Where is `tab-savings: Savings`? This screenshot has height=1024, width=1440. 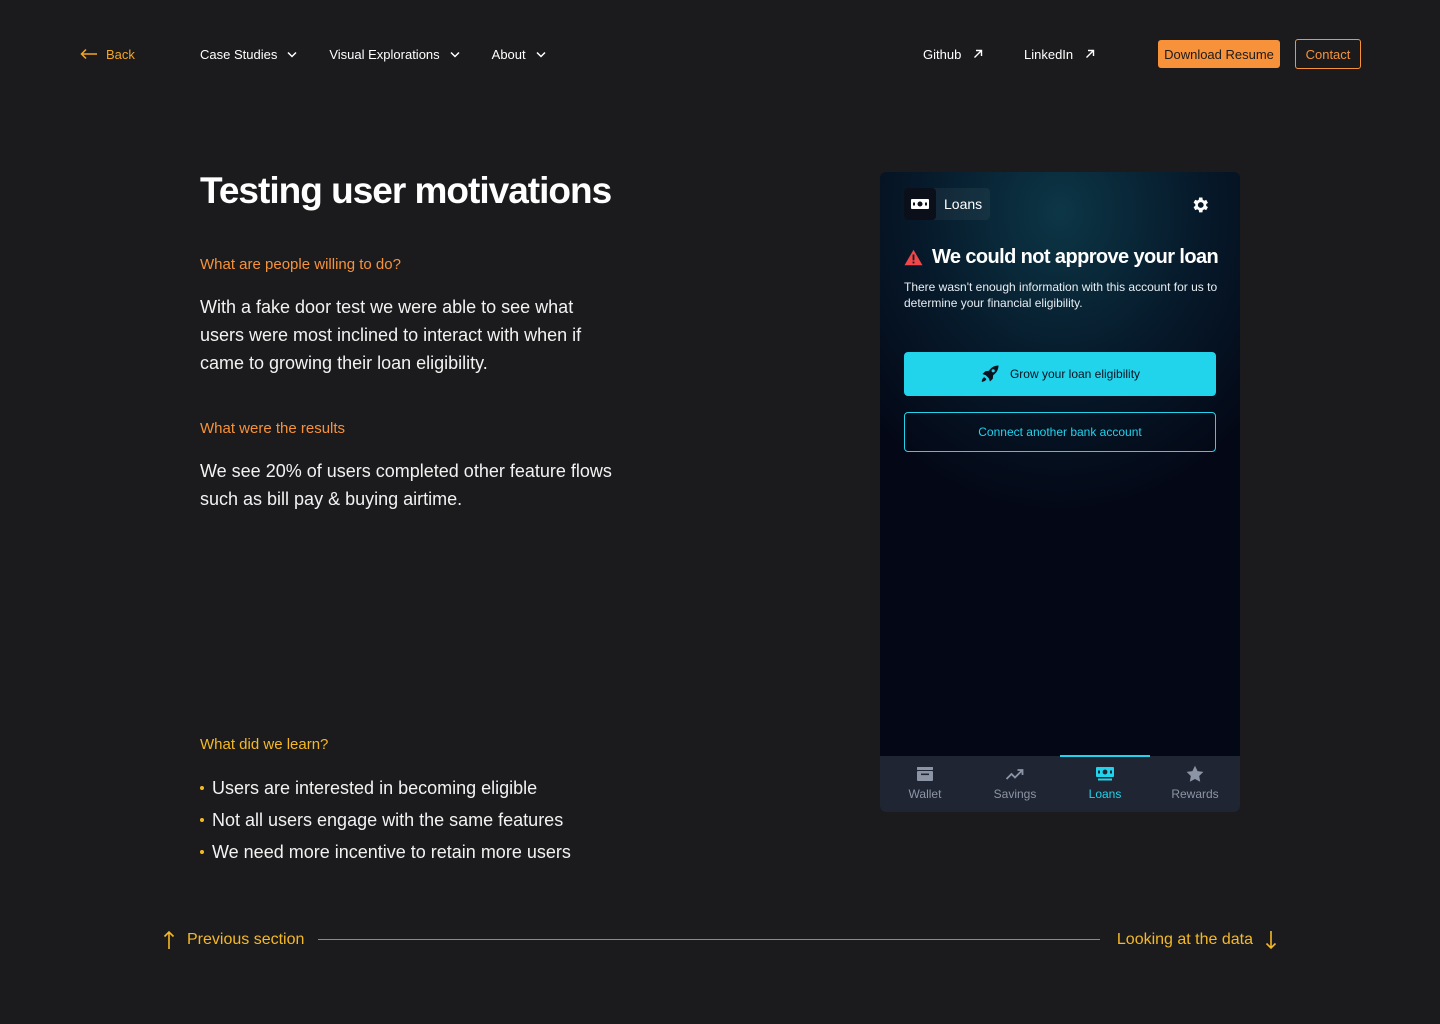
tab-savings: Savings is located at coordinates (1015, 784).